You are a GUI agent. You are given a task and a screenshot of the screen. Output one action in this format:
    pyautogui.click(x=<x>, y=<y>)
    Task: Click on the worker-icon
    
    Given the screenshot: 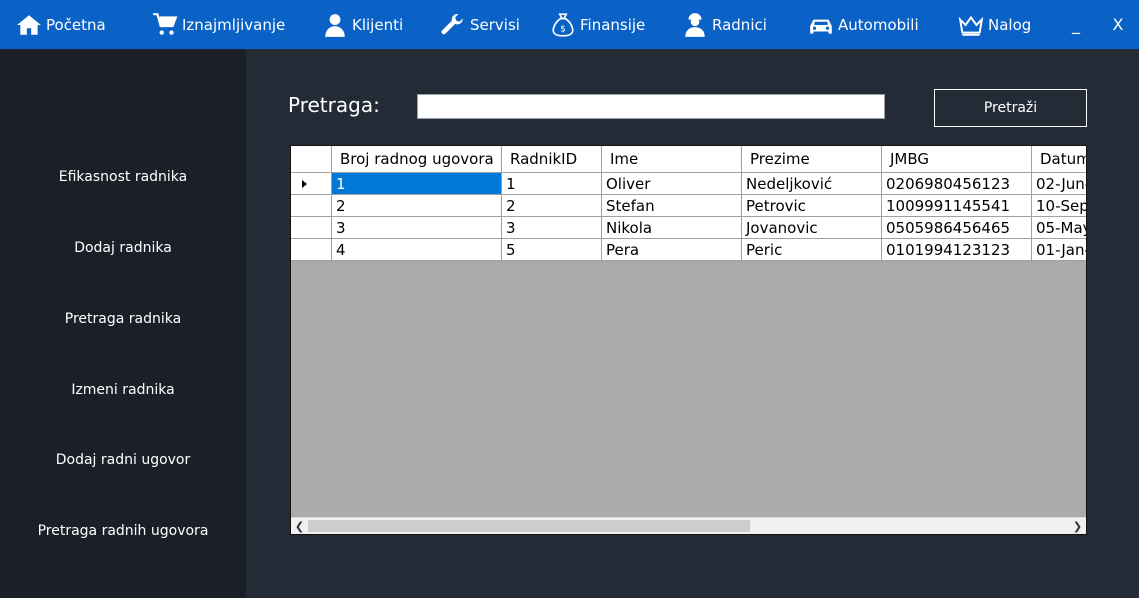 What is the action you would take?
    pyautogui.click(x=695, y=24)
    